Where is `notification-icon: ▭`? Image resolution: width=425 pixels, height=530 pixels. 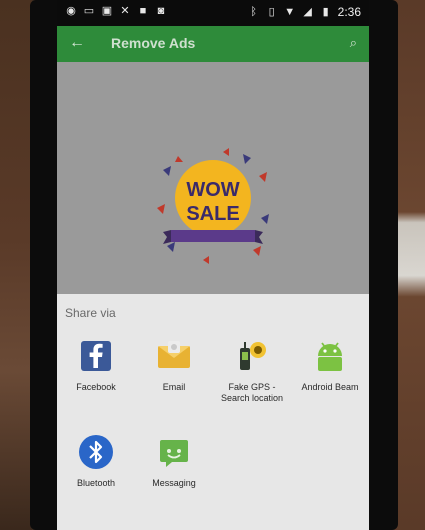
notification-icon: ▭ is located at coordinates (89, 11).